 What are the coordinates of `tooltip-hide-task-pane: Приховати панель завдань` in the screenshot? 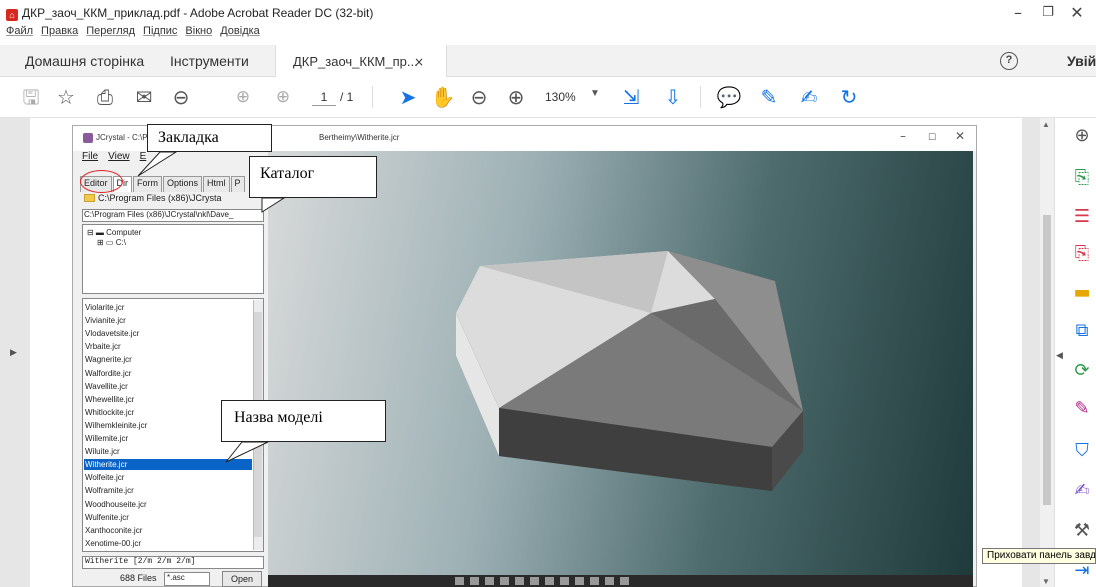 It's located at (1039, 556).